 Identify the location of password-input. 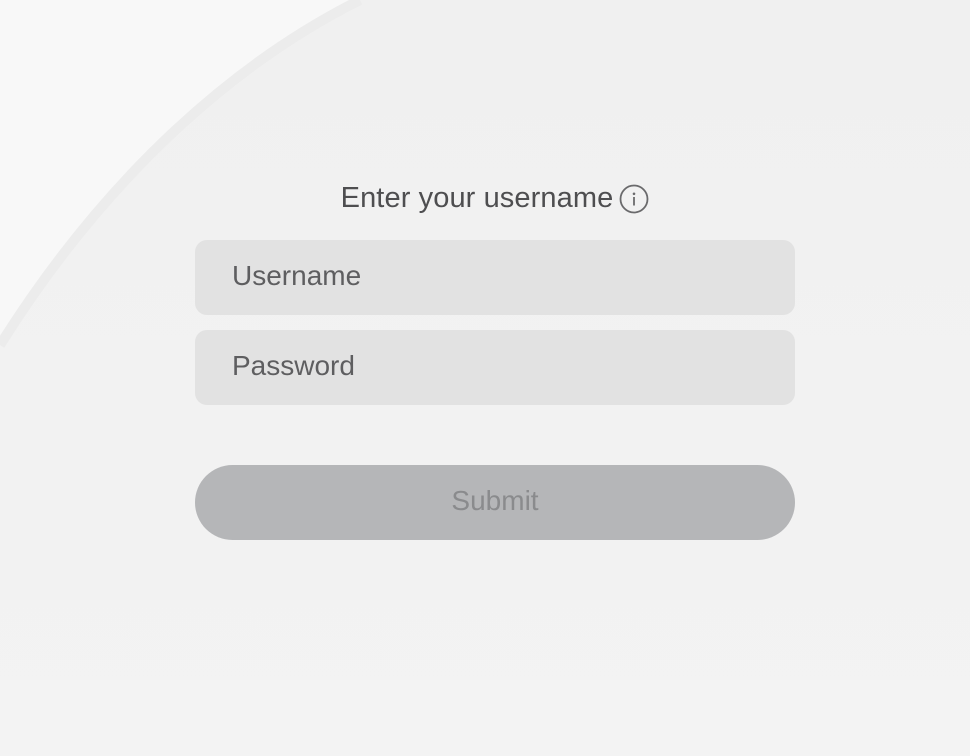
(495, 367).